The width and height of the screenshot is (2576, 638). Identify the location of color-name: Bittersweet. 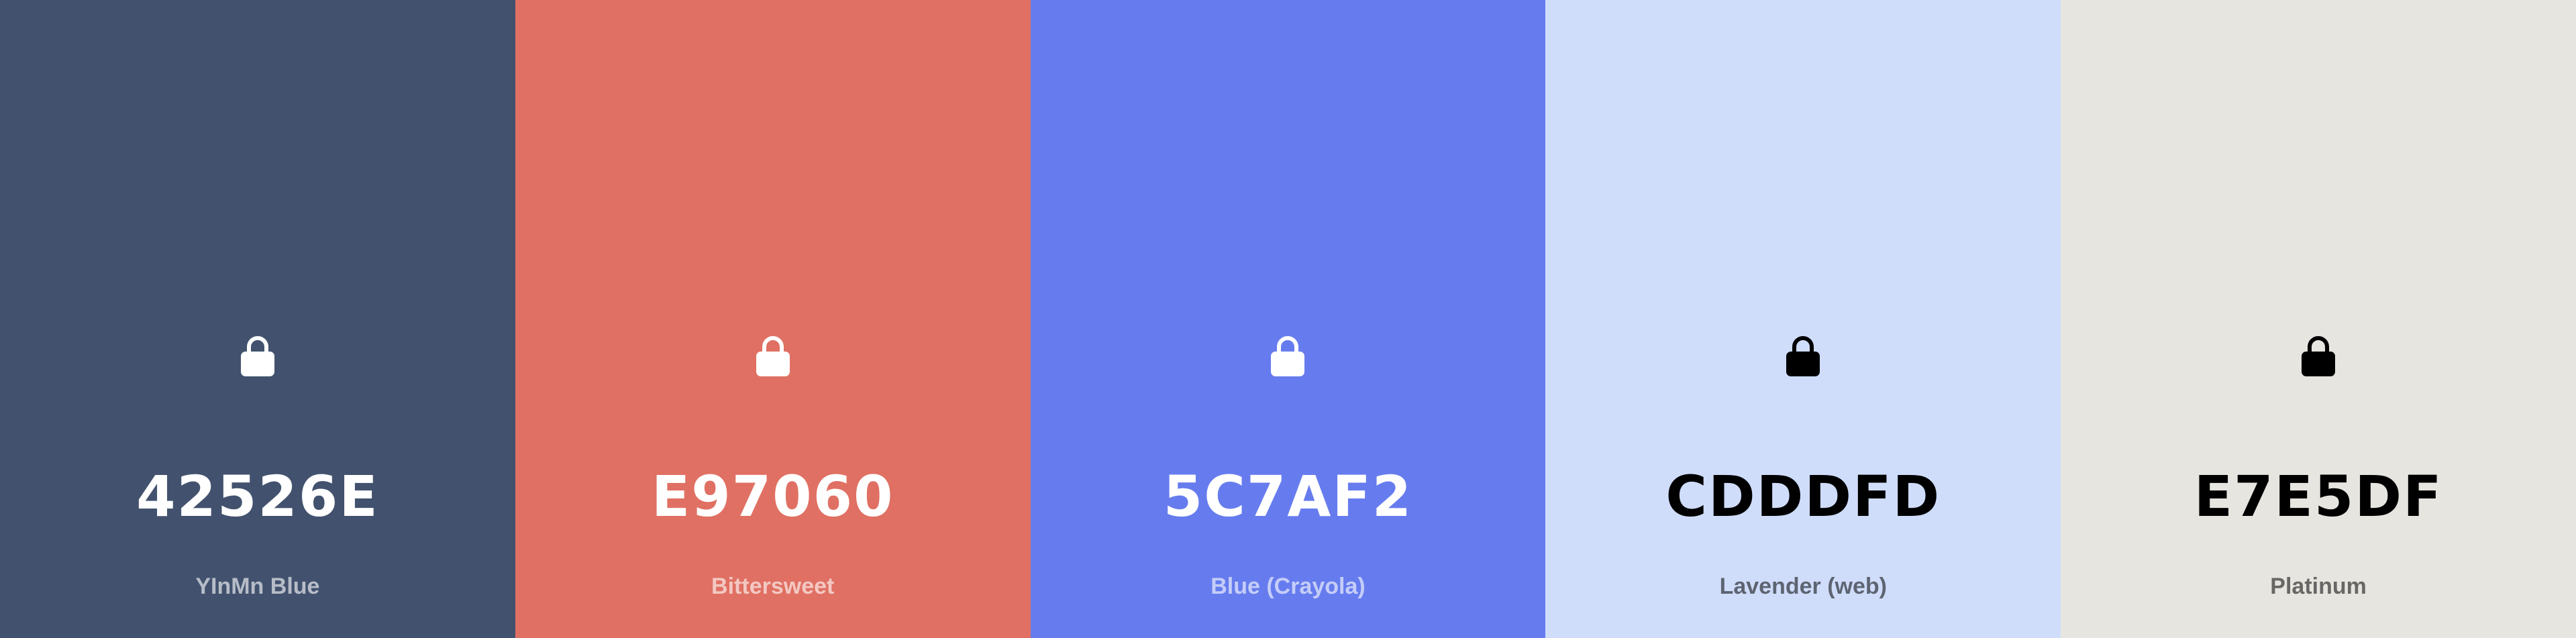
(773, 587).